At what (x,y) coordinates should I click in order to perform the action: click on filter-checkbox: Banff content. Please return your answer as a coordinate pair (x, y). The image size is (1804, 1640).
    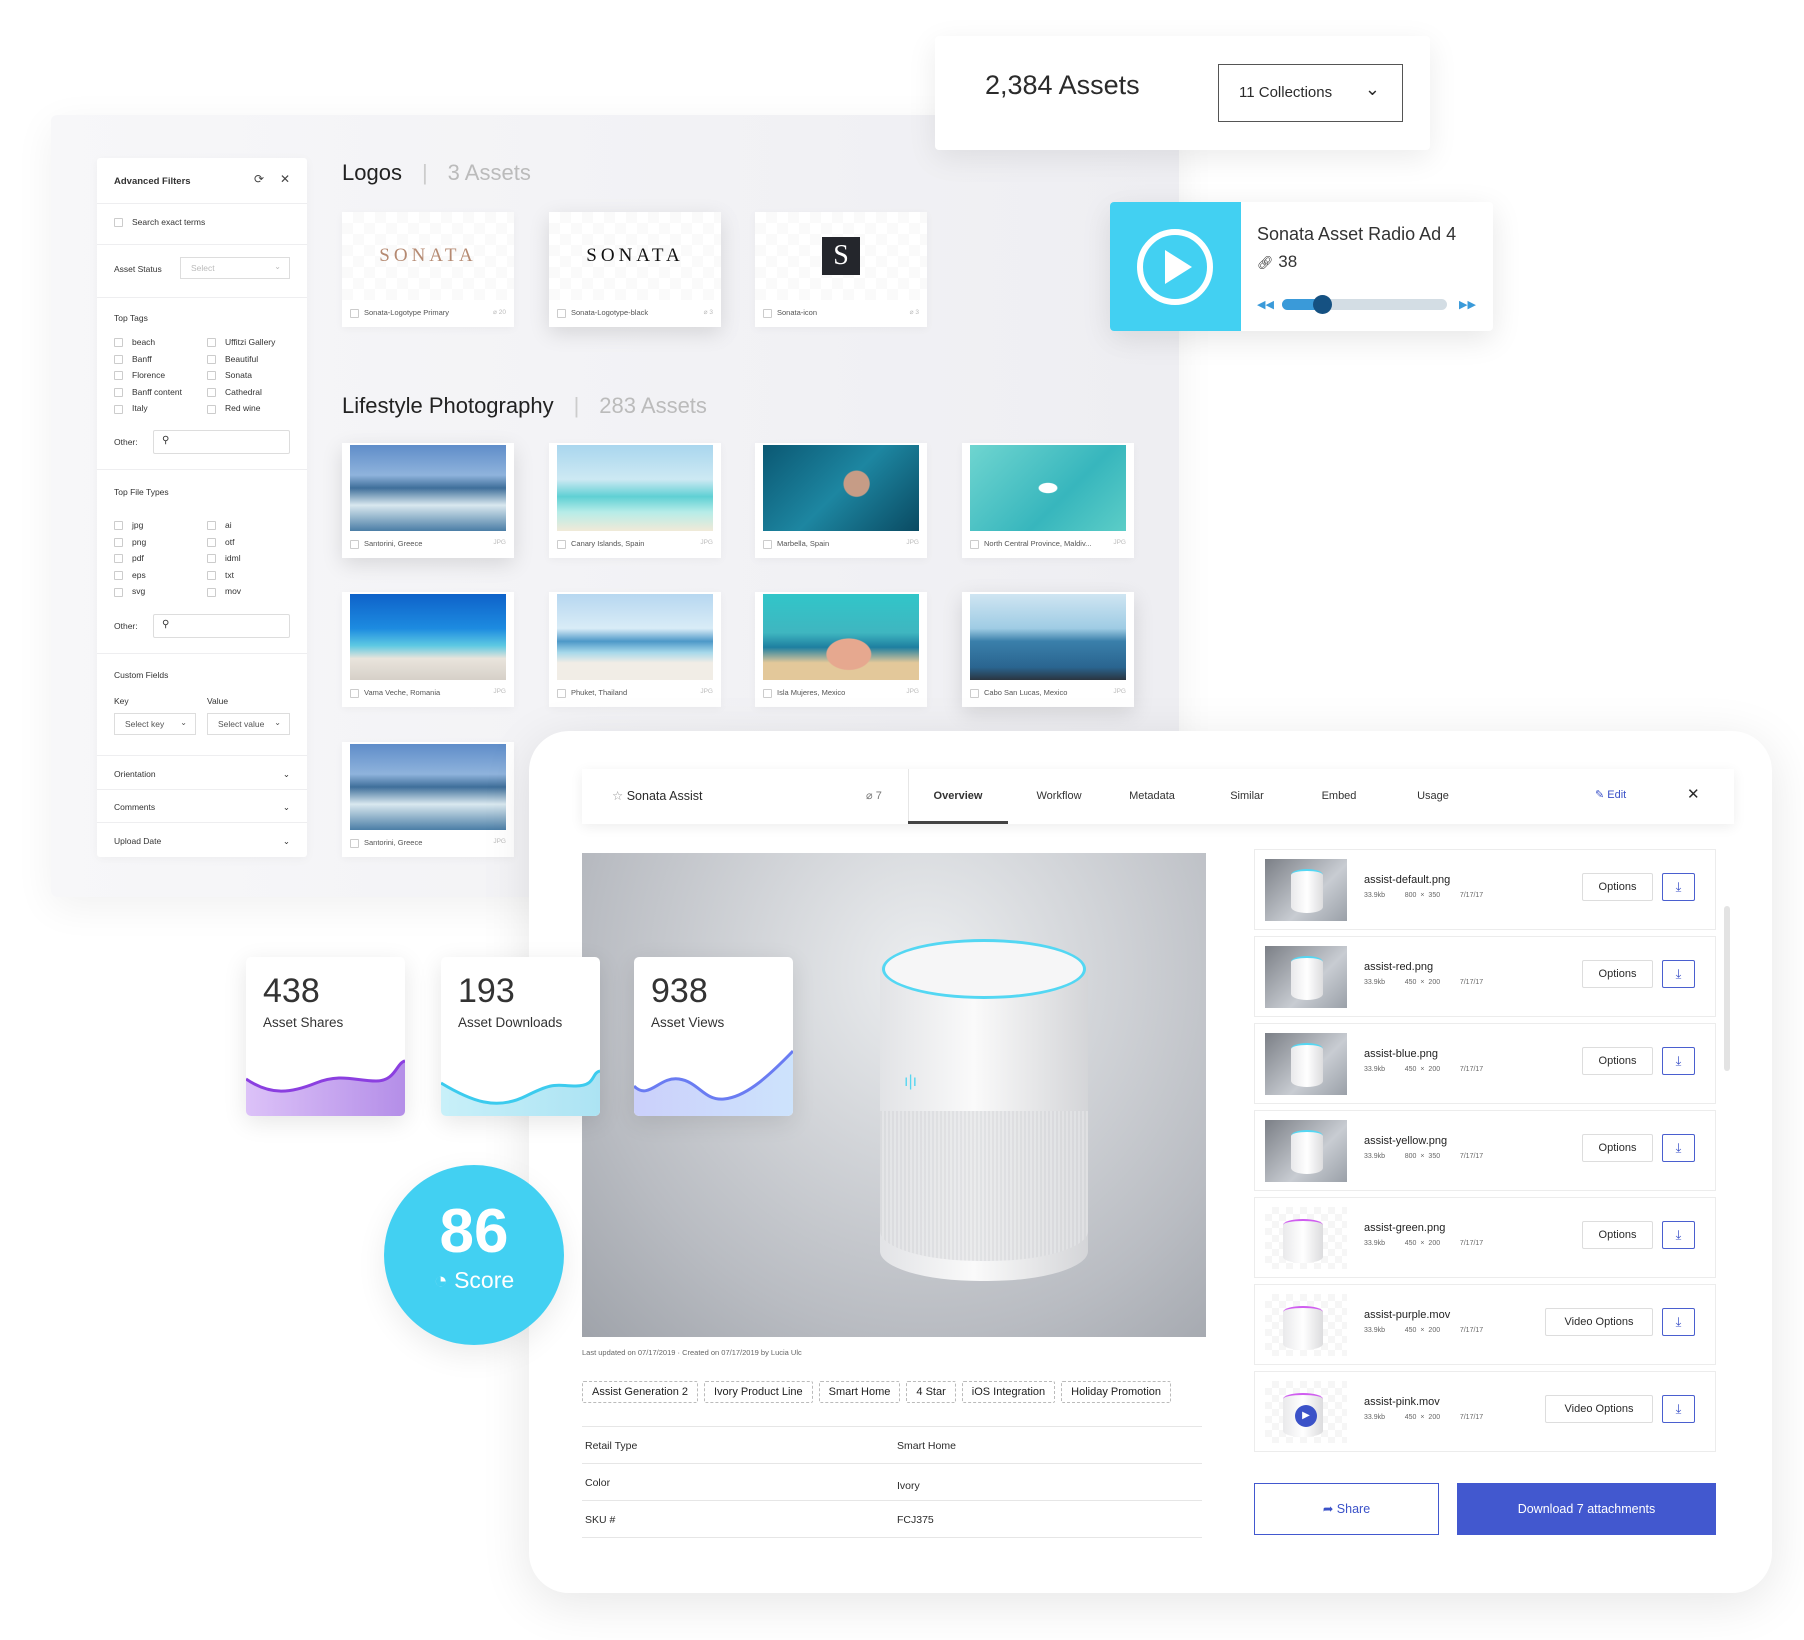
    Looking at the image, I should click on (148, 392).